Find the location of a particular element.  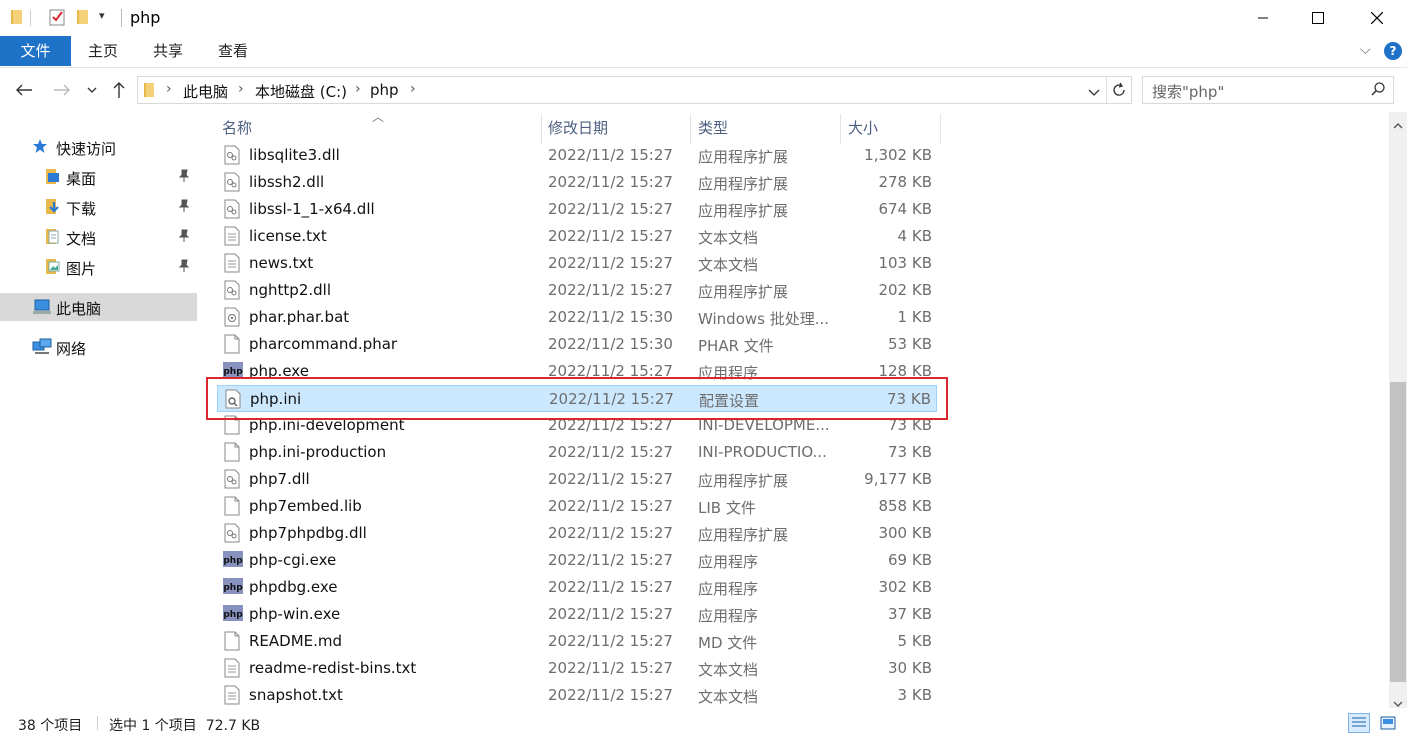

file-row: license.txt 2022/11/2 15:27 文本文档 4 KB is located at coordinates (577, 236).